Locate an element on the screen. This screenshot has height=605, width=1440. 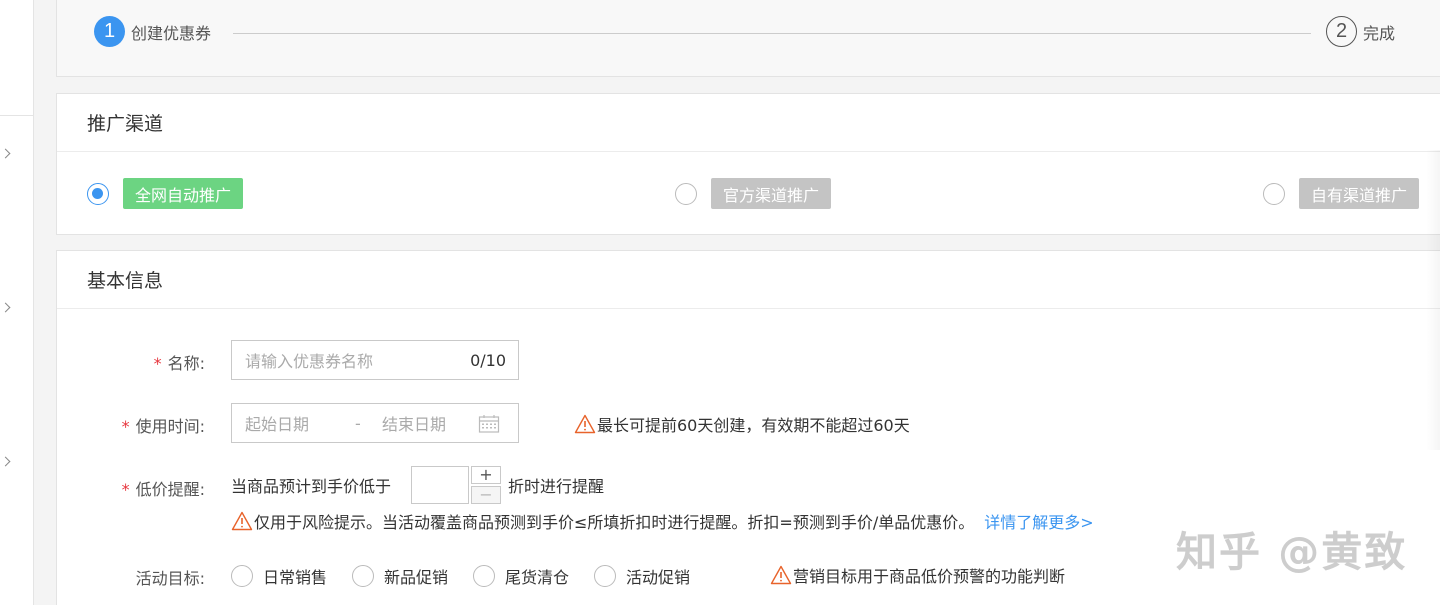
goal-option-label: 日常销售 is located at coordinates (295, 577).